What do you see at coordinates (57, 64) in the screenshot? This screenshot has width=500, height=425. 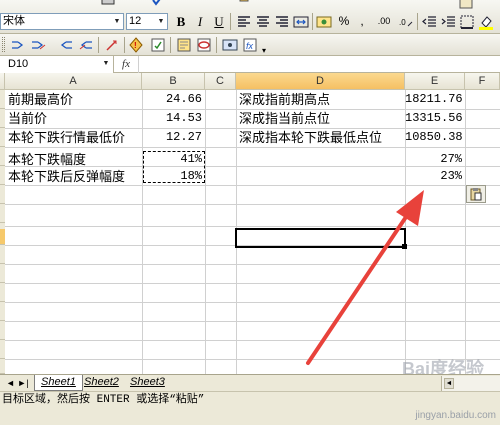 I see `name-box: D10 ▼` at bounding box center [57, 64].